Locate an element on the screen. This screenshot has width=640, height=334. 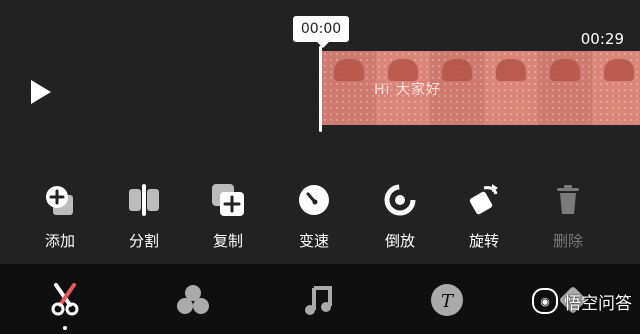
nav-music is located at coordinates (319, 300).